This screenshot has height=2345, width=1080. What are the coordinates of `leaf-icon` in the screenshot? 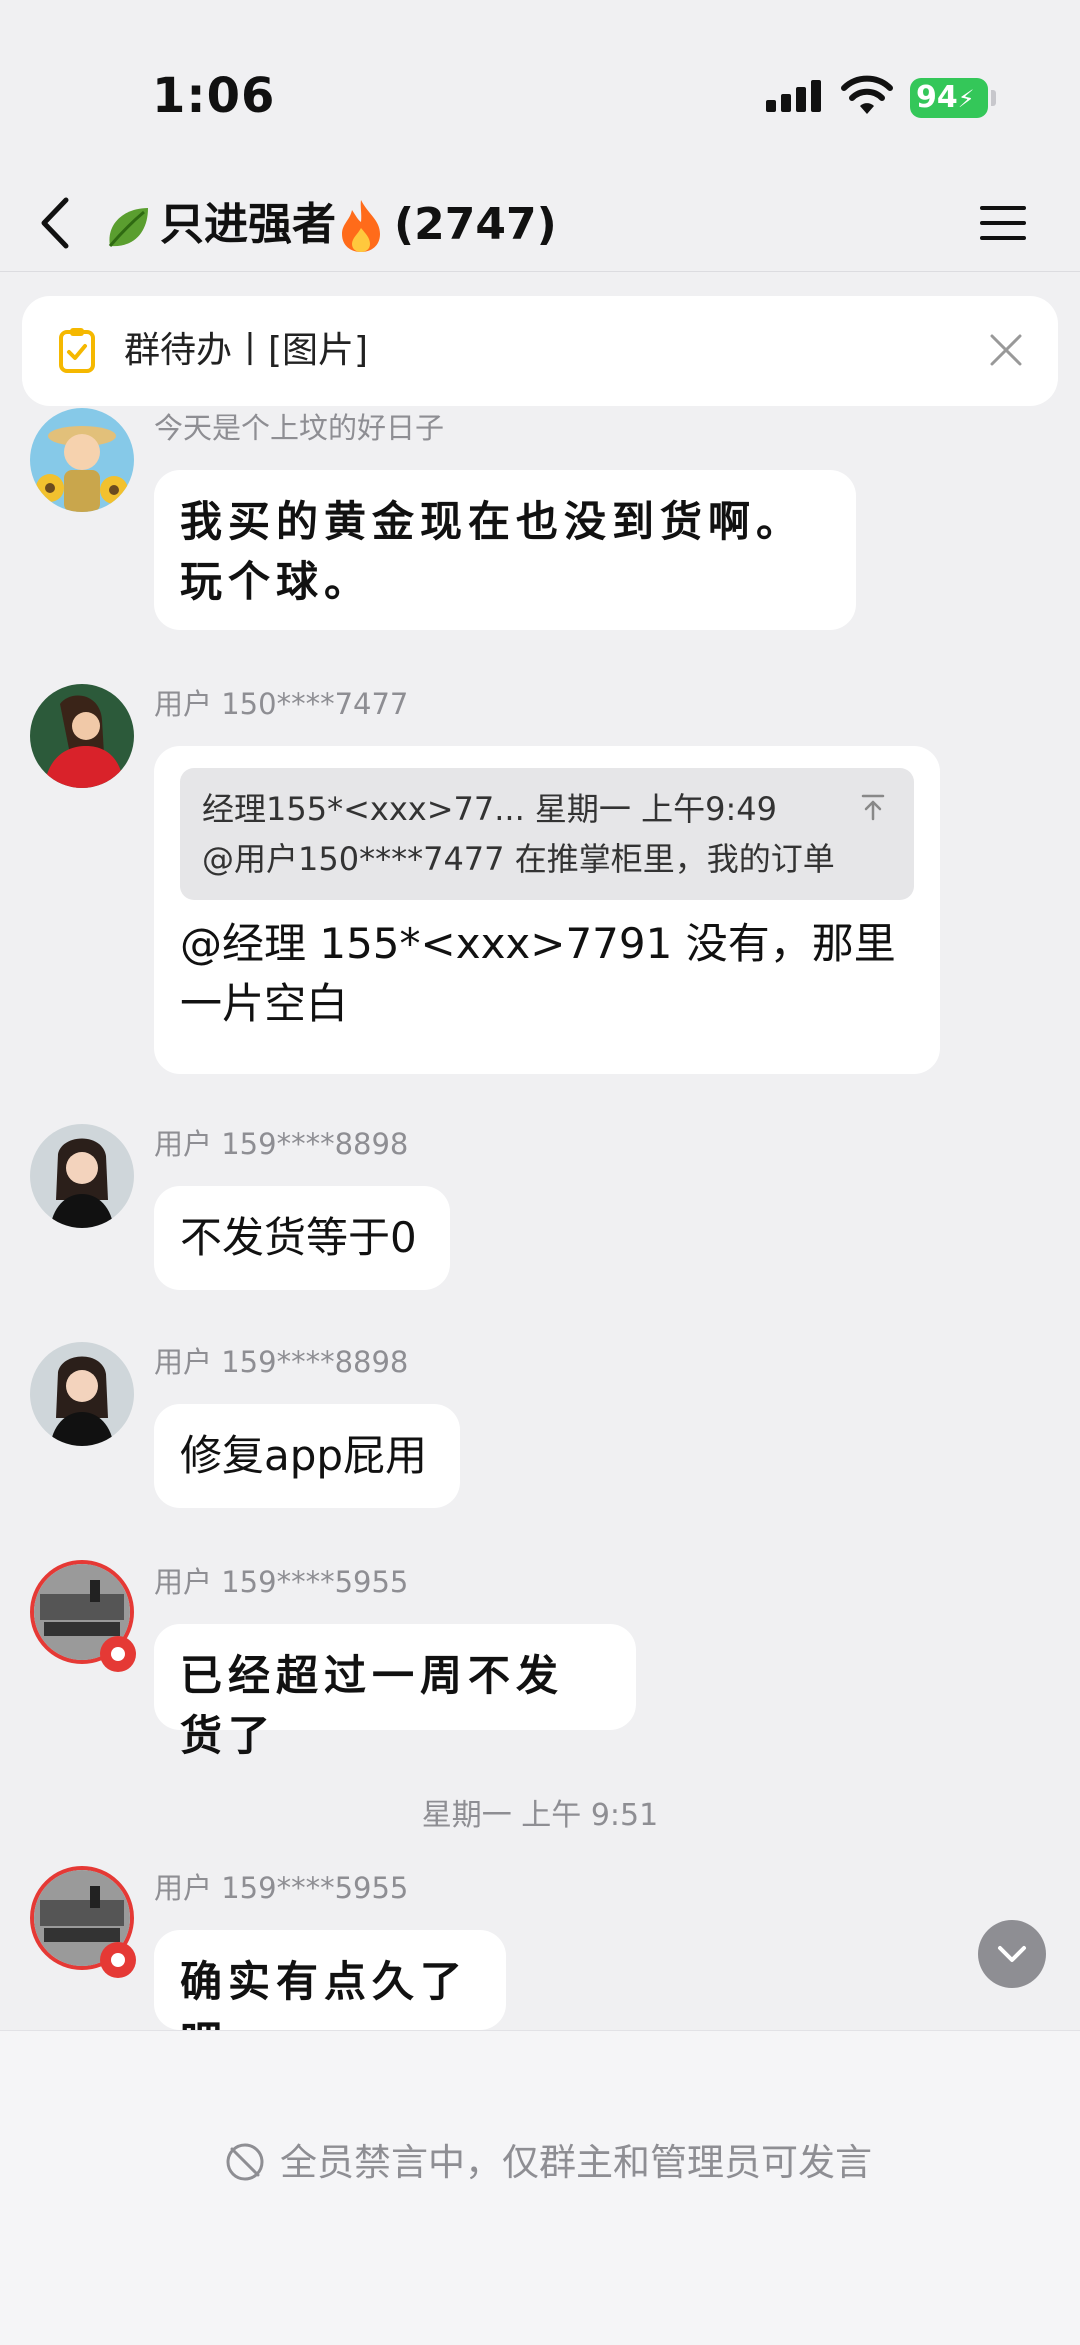 It's located at (128, 227).